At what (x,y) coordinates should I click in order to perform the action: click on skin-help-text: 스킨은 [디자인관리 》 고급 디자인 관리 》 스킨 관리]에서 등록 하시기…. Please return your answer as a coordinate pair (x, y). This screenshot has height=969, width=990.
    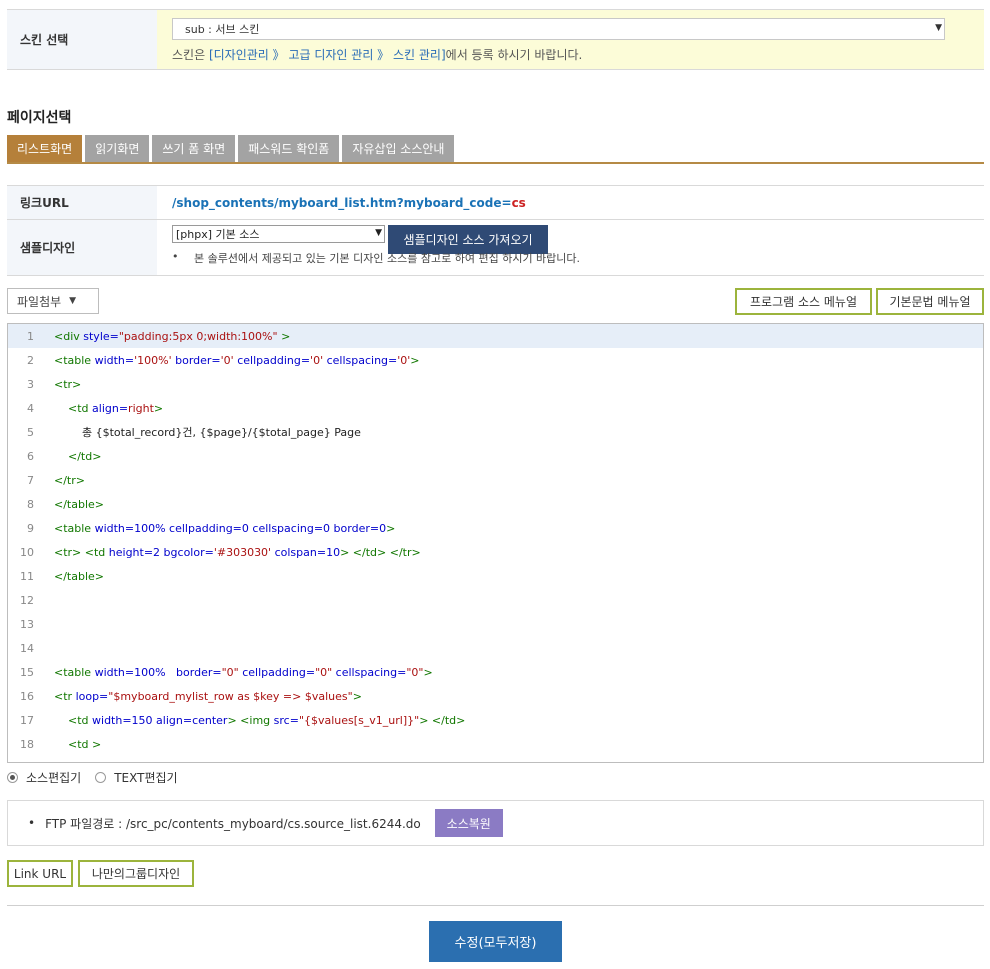
    Looking at the image, I should click on (578, 54).